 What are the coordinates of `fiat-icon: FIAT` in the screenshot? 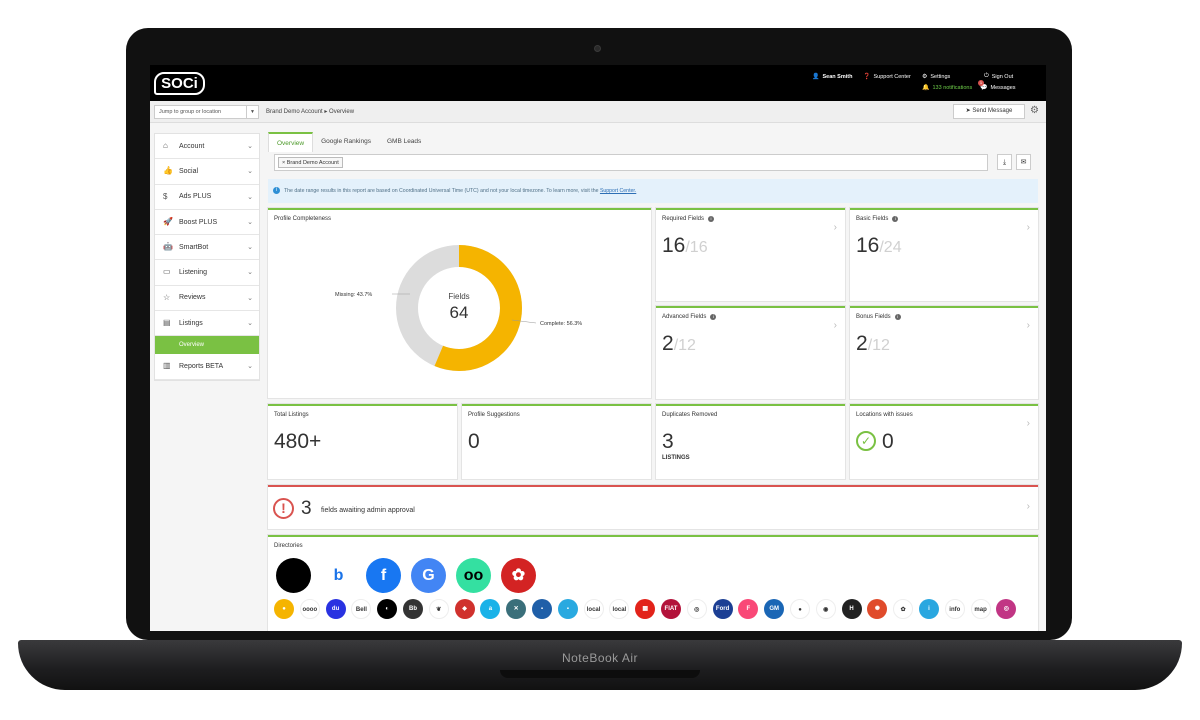 It's located at (671, 609).